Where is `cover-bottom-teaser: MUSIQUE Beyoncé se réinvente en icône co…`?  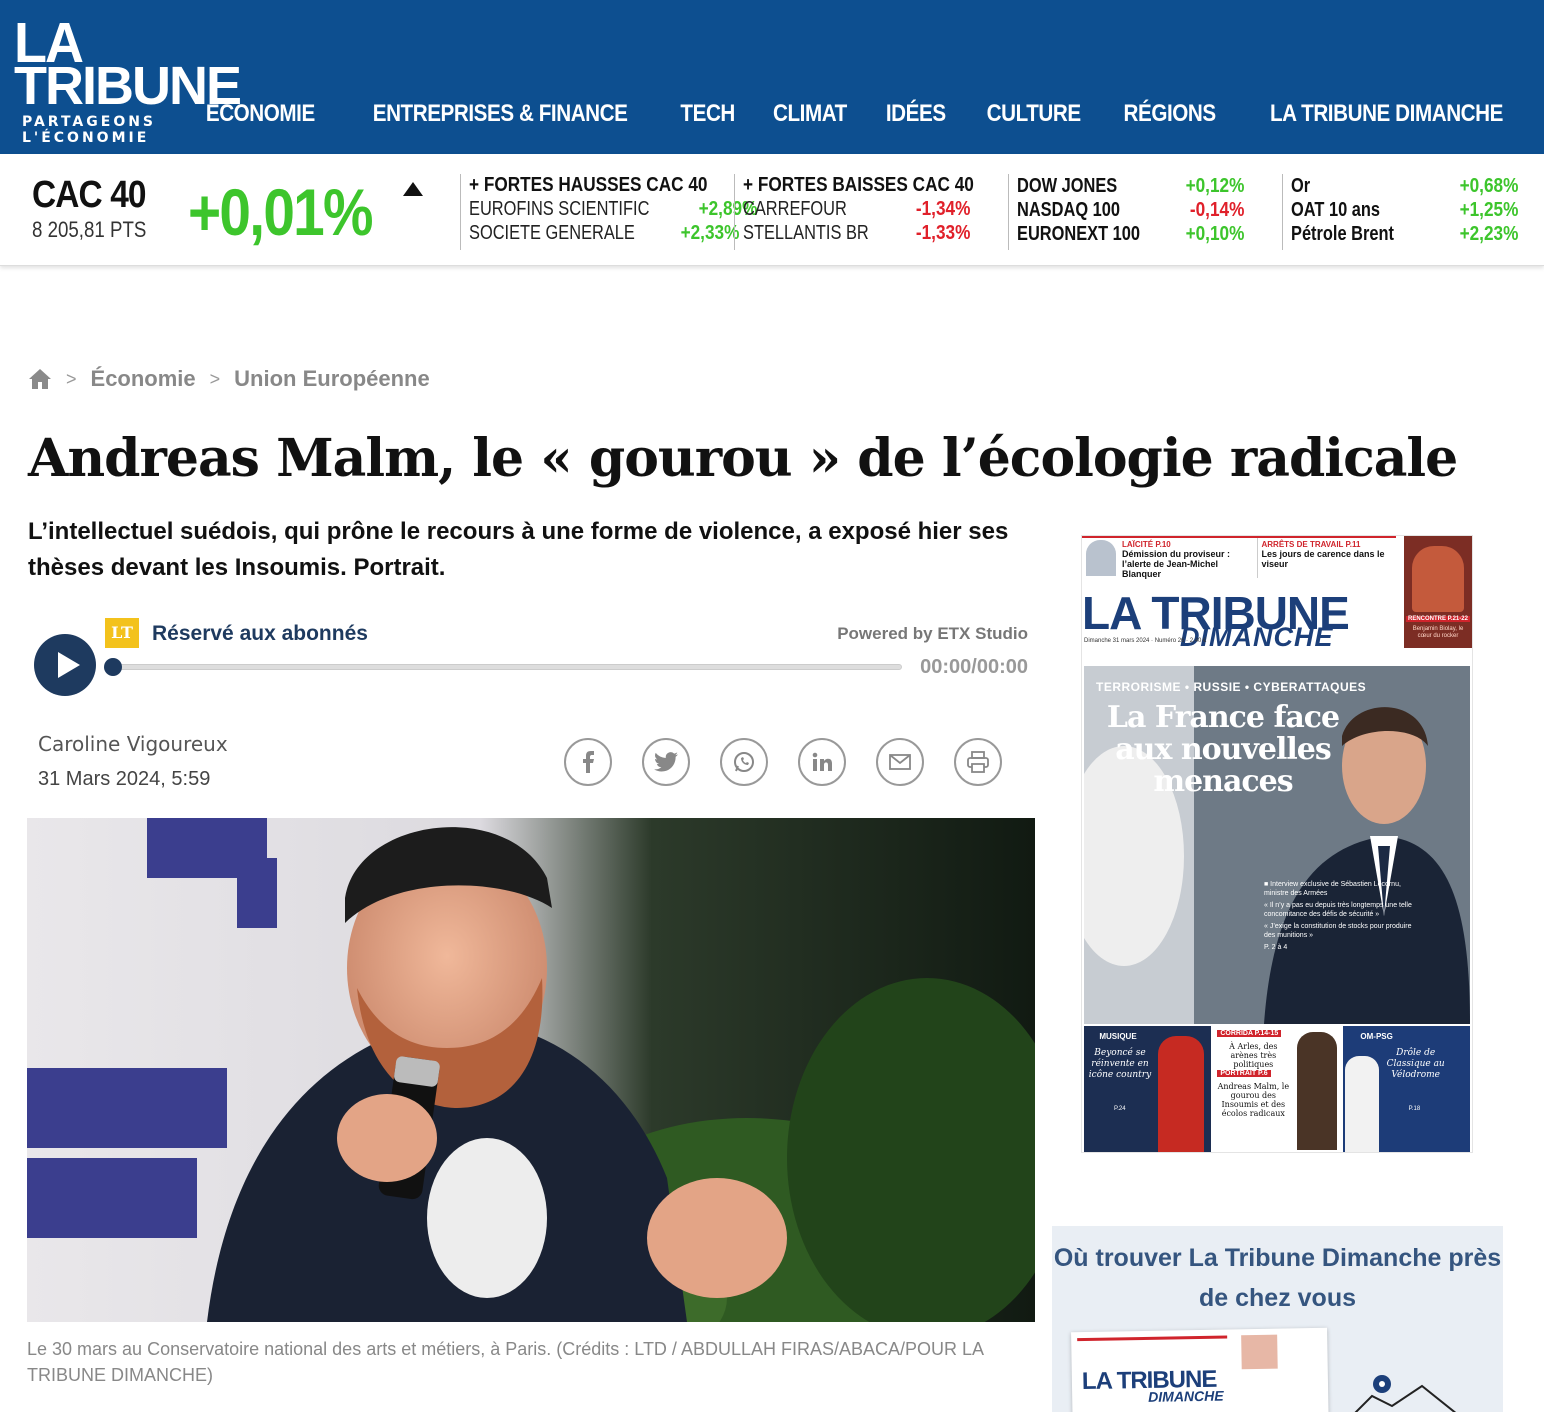
cover-bottom-teaser: MUSIQUE Beyoncé se réinvente en icône co… is located at coordinates (1148, 1089).